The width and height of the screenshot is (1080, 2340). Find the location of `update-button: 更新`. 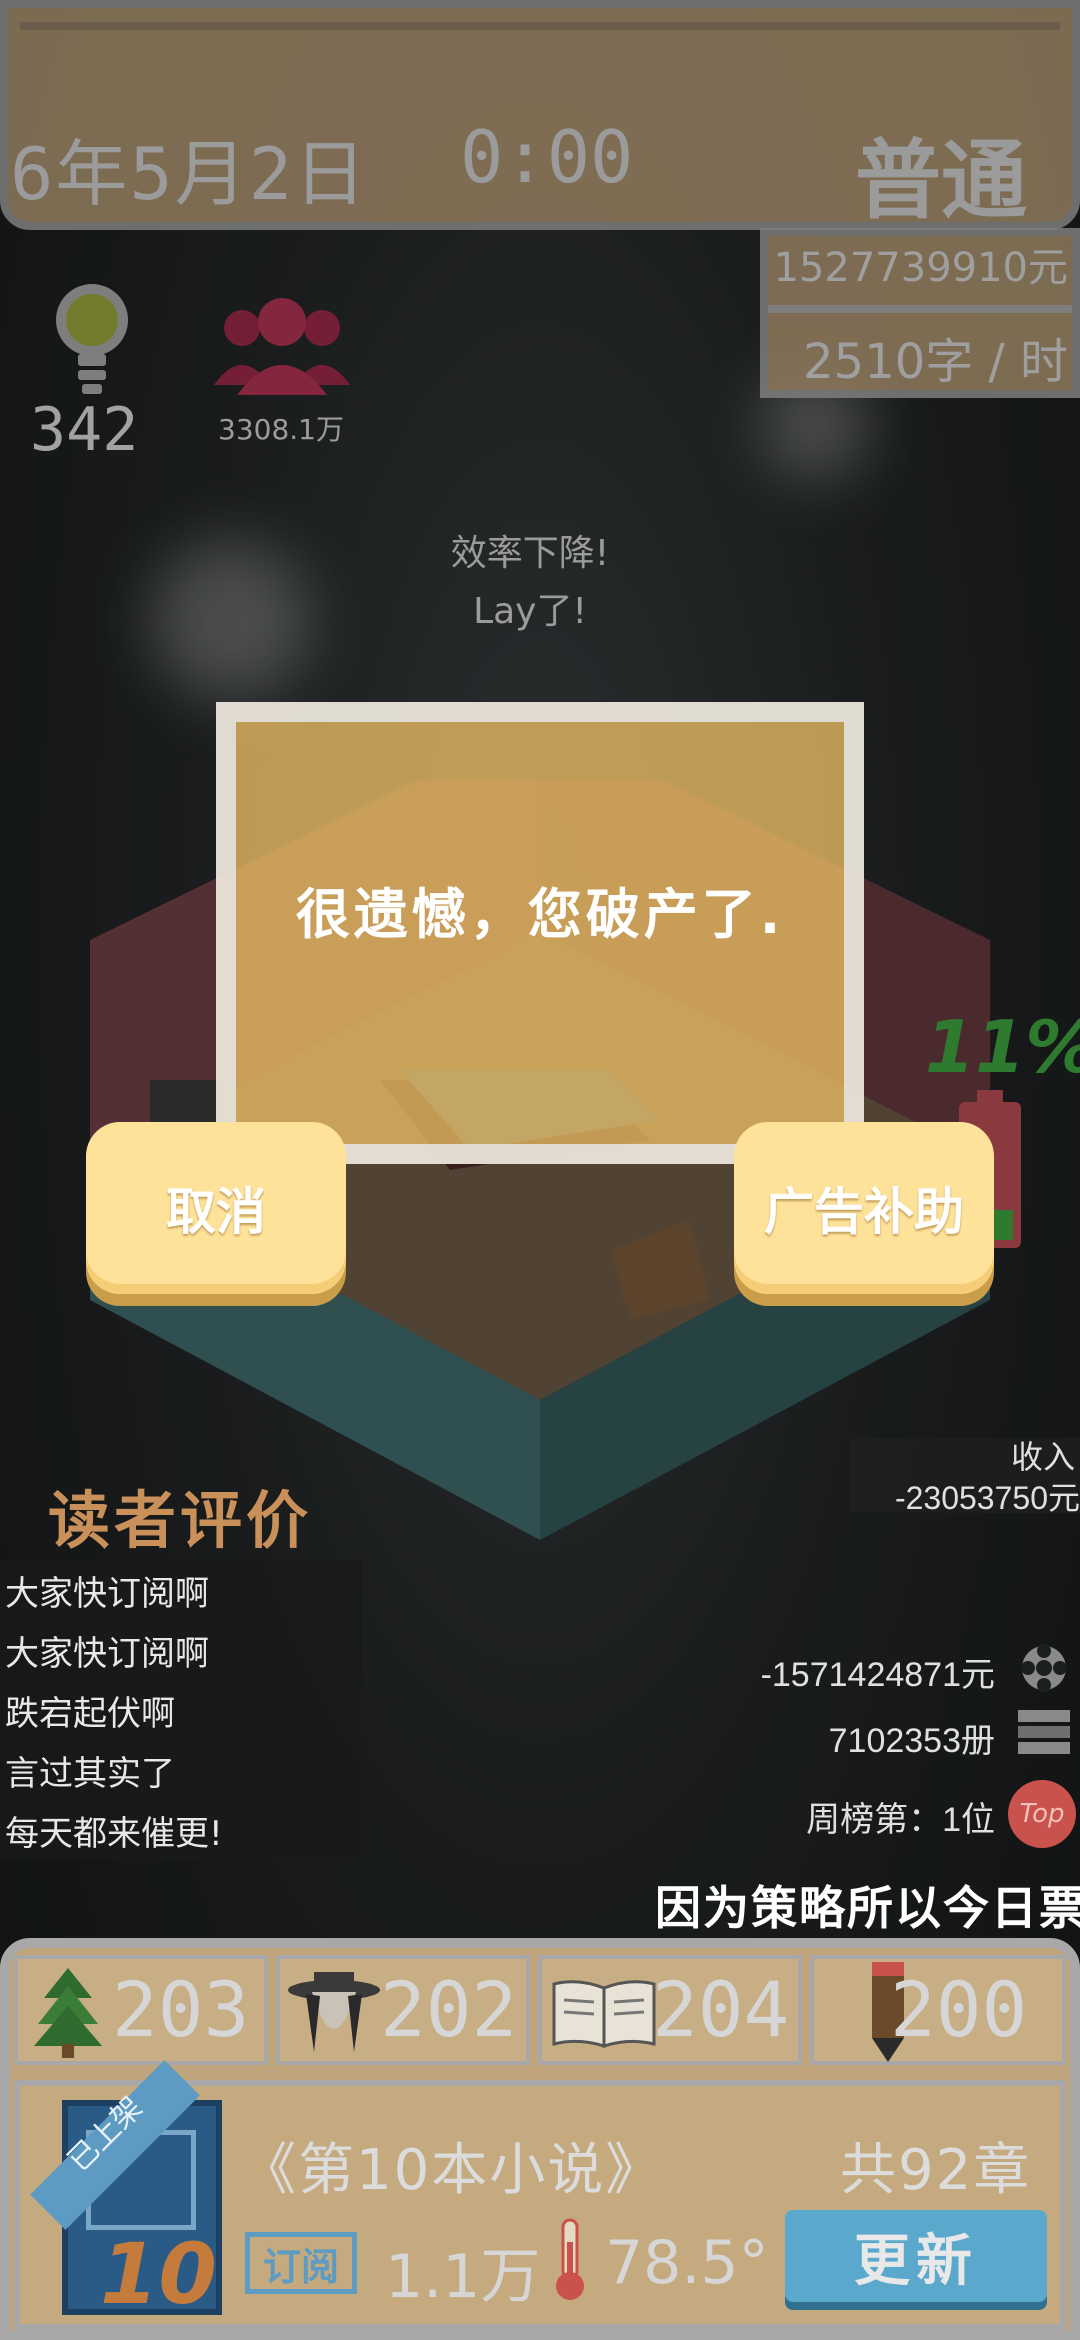

update-button: 更新 is located at coordinates (916, 2256).